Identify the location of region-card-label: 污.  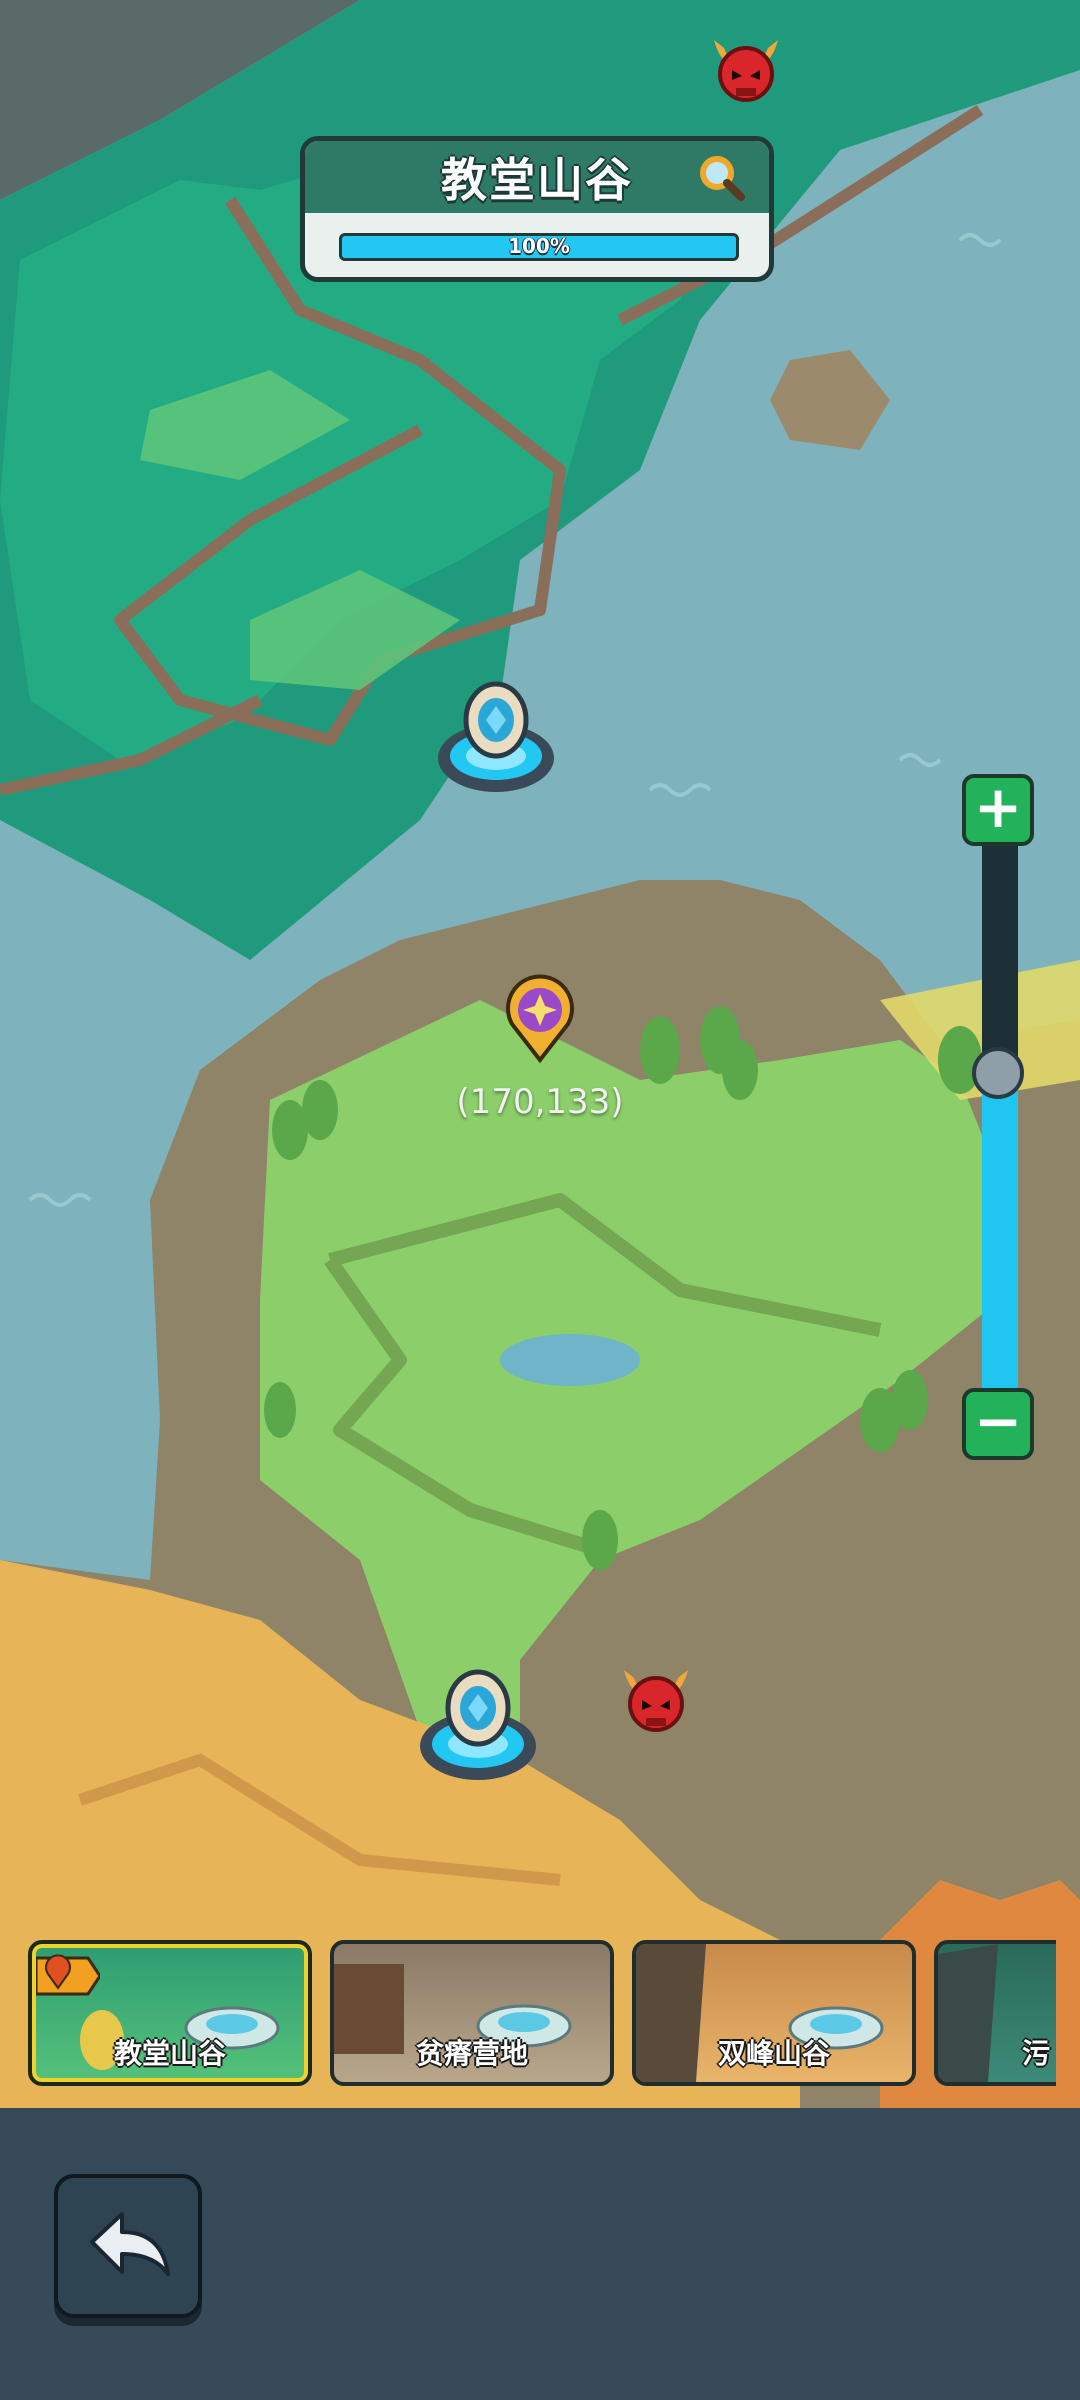
(1036, 2053).